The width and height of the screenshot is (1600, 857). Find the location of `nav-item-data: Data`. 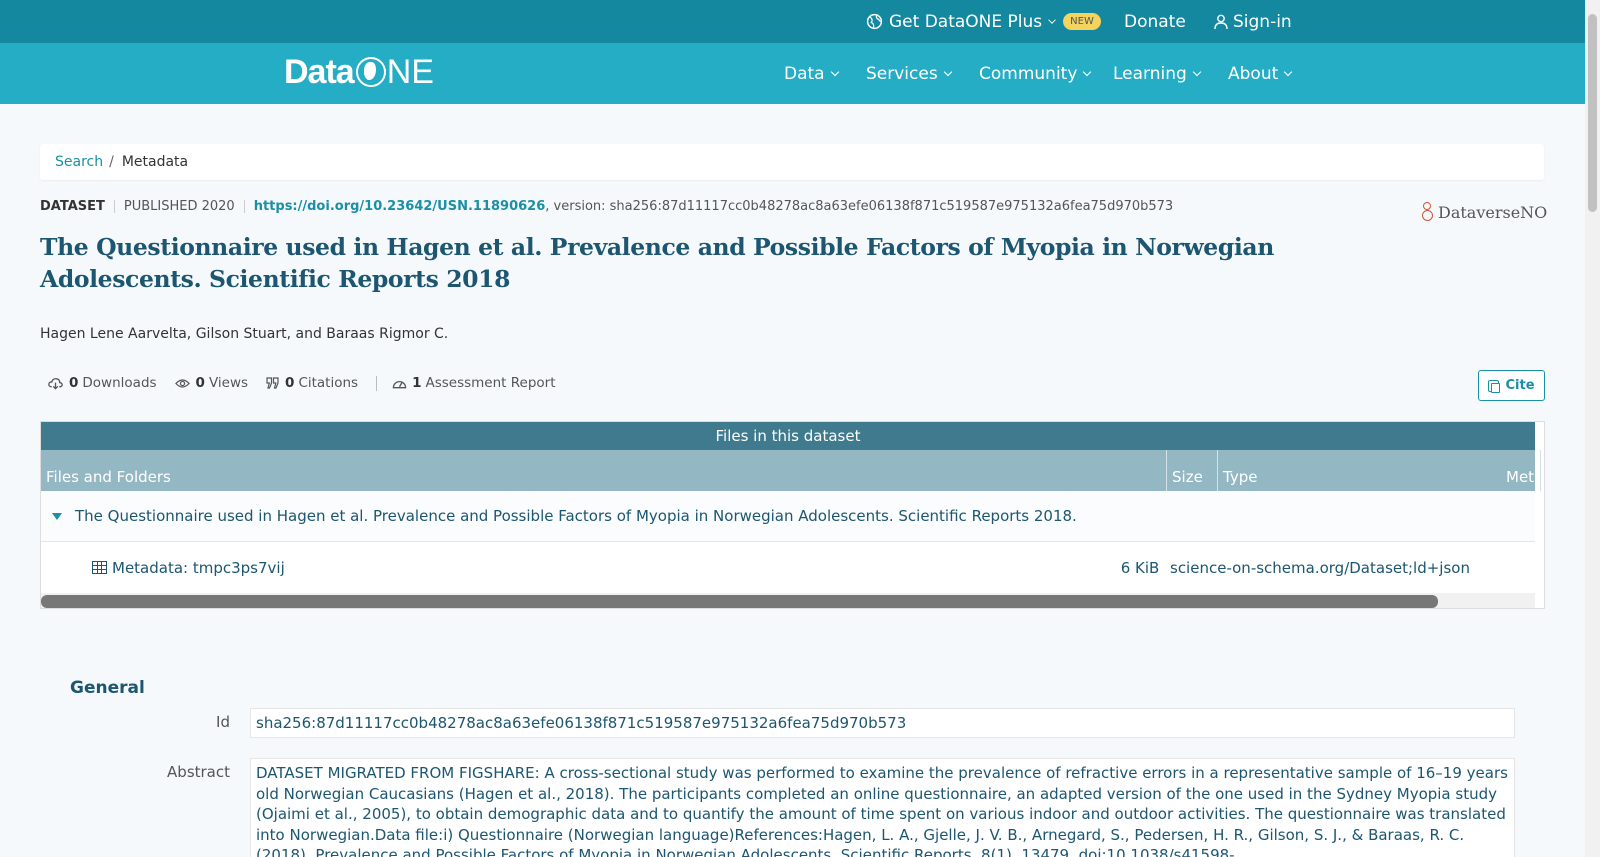

nav-item-data: Data is located at coordinates (811, 73).